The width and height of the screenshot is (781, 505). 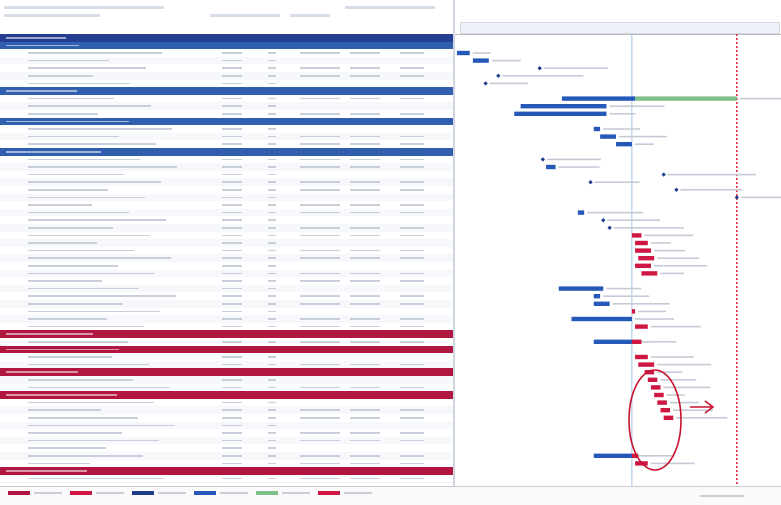 What do you see at coordinates (310, 15) in the screenshot?
I see `column-header-start` at bounding box center [310, 15].